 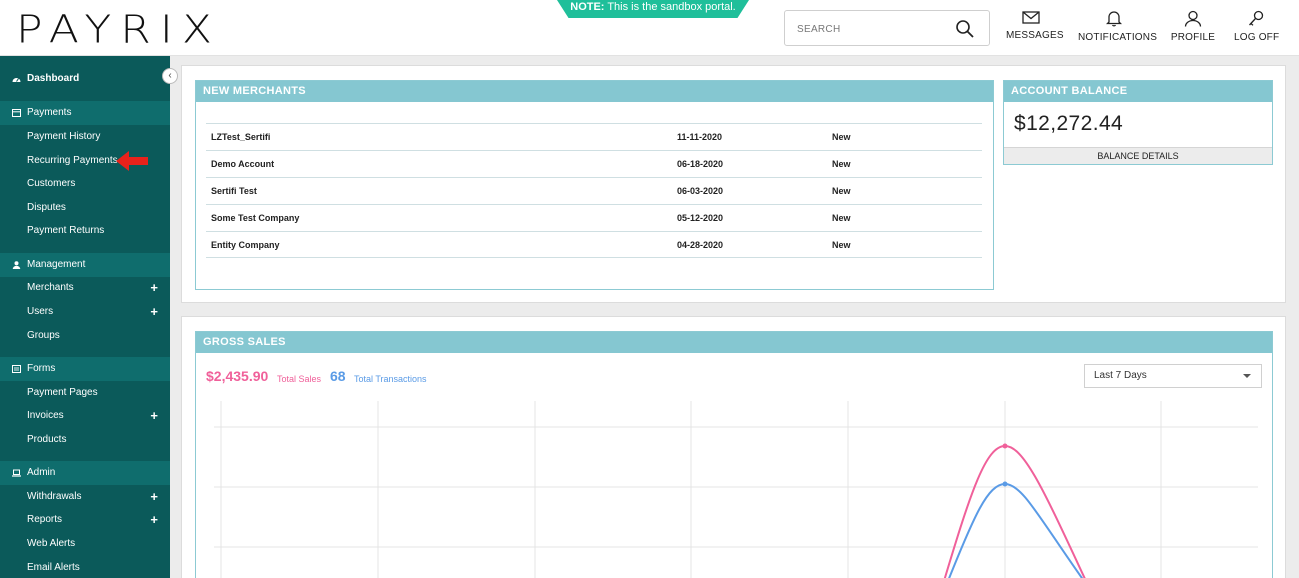 I want to click on date-range-select: Last 7 Days, so click(x=1173, y=376).